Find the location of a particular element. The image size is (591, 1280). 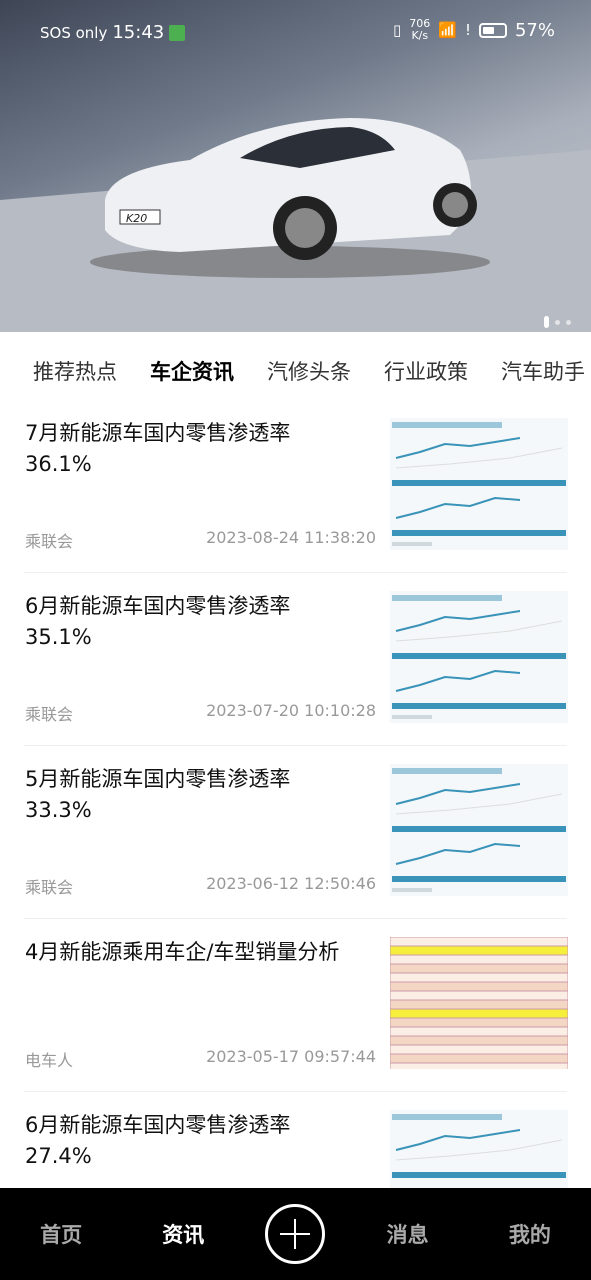

clock: 15:43 is located at coordinates (138, 32).